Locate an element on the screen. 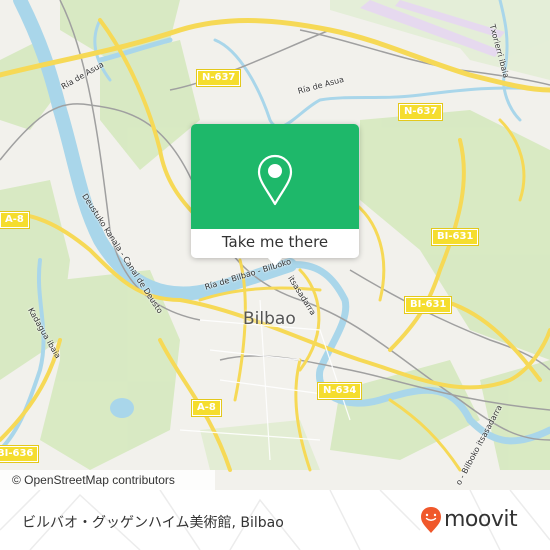 The height and width of the screenshot is (550, 550). road-label-bi636: BI-636 is located at coordinates (20, 454).